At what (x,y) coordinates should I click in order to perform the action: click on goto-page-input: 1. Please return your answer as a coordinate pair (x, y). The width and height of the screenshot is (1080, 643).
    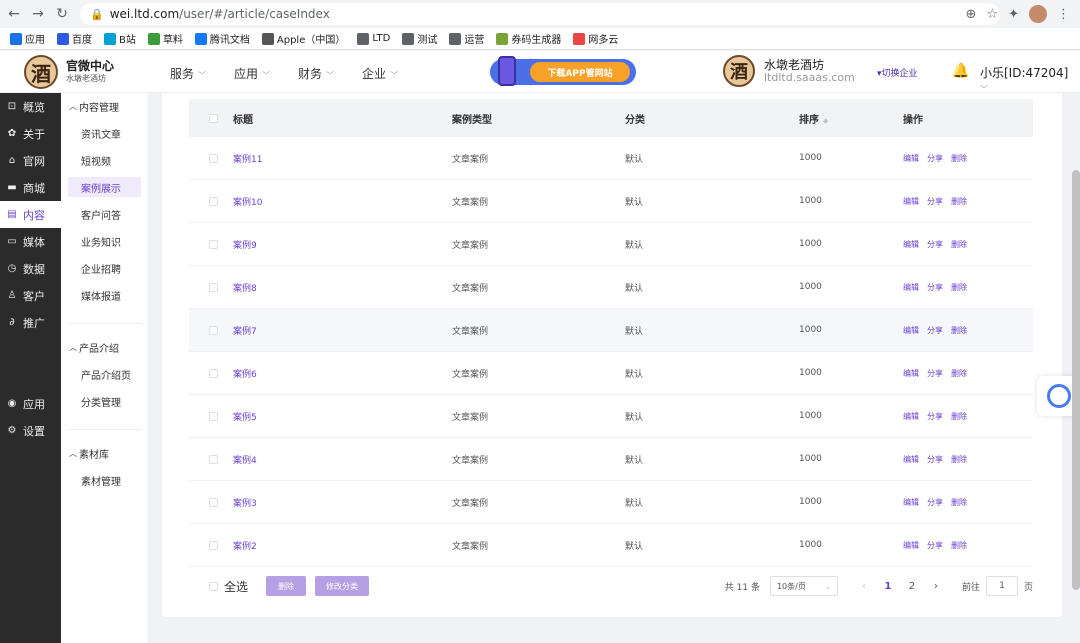
    Looking at the image, I should click on (1001, 586).